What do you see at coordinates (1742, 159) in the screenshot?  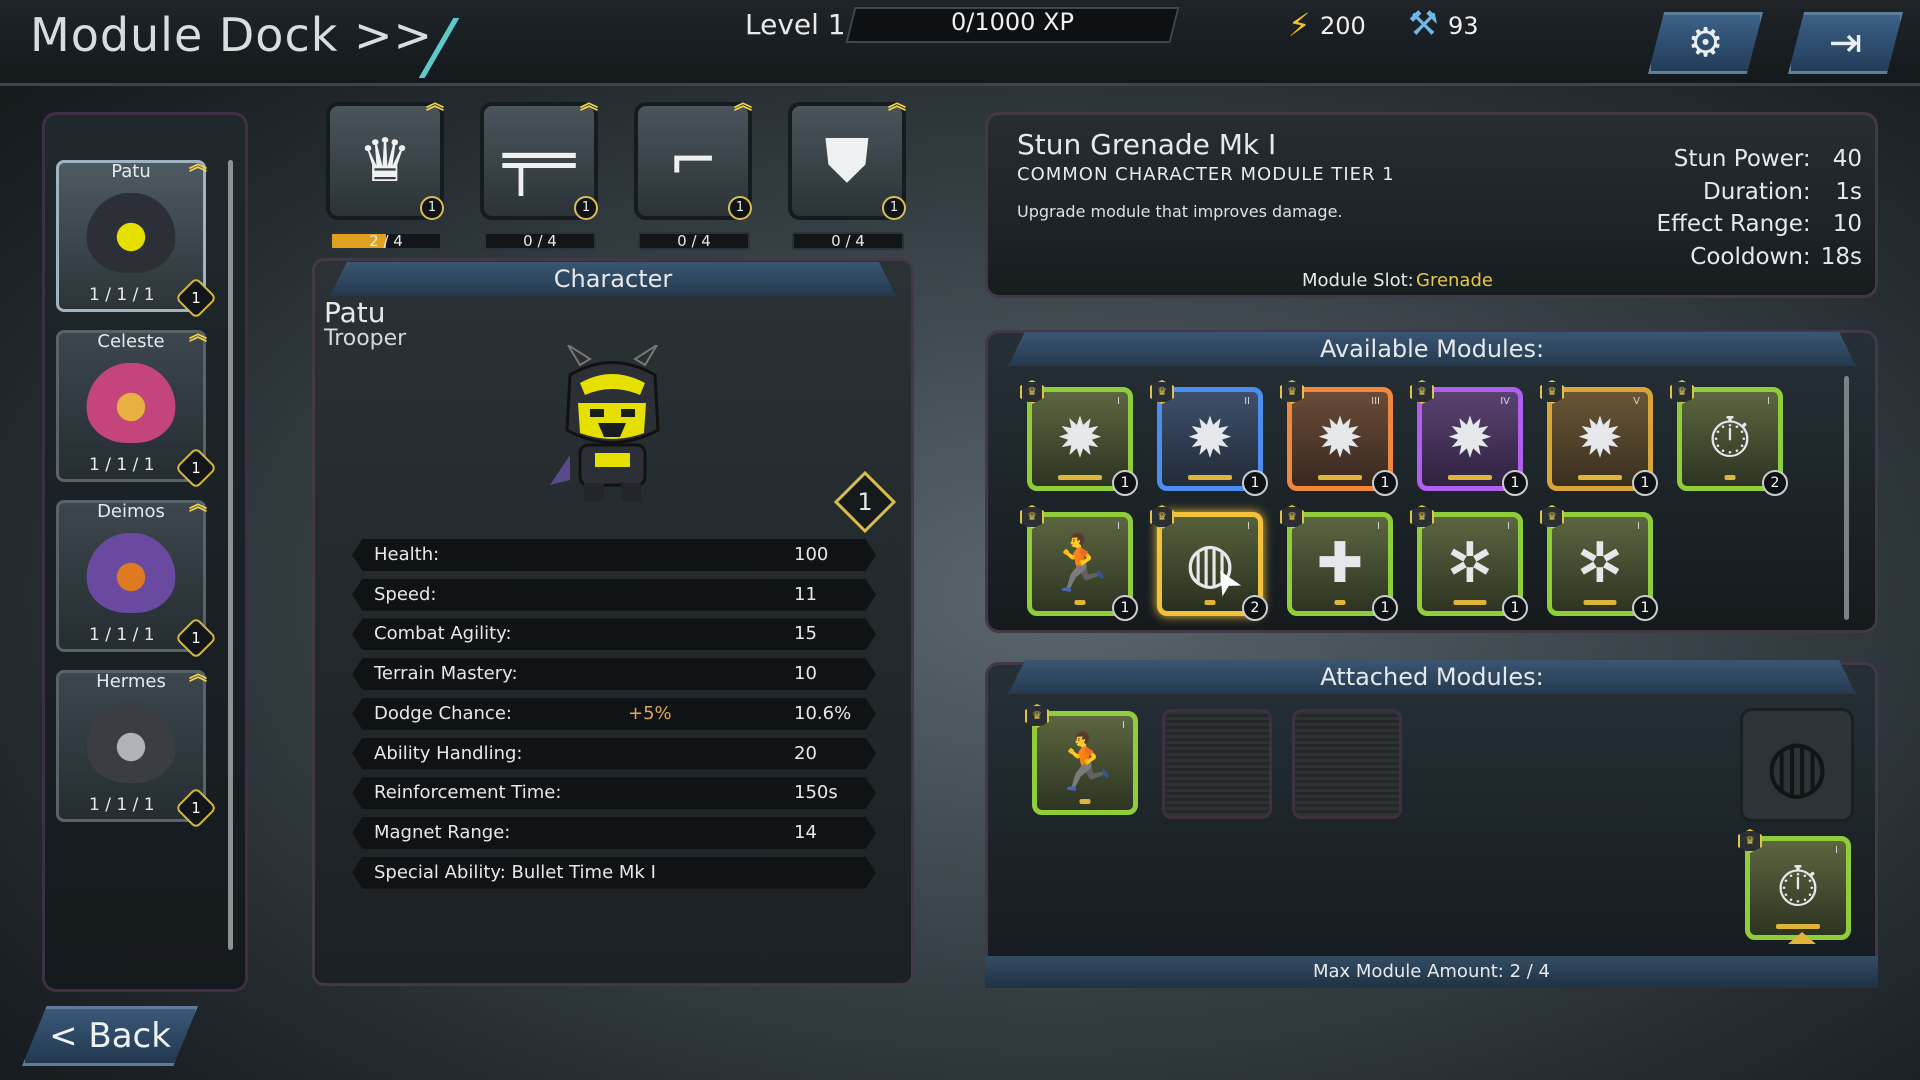 I see `module-stat-label: Stun Power:` at bounding box center [1742, 159].